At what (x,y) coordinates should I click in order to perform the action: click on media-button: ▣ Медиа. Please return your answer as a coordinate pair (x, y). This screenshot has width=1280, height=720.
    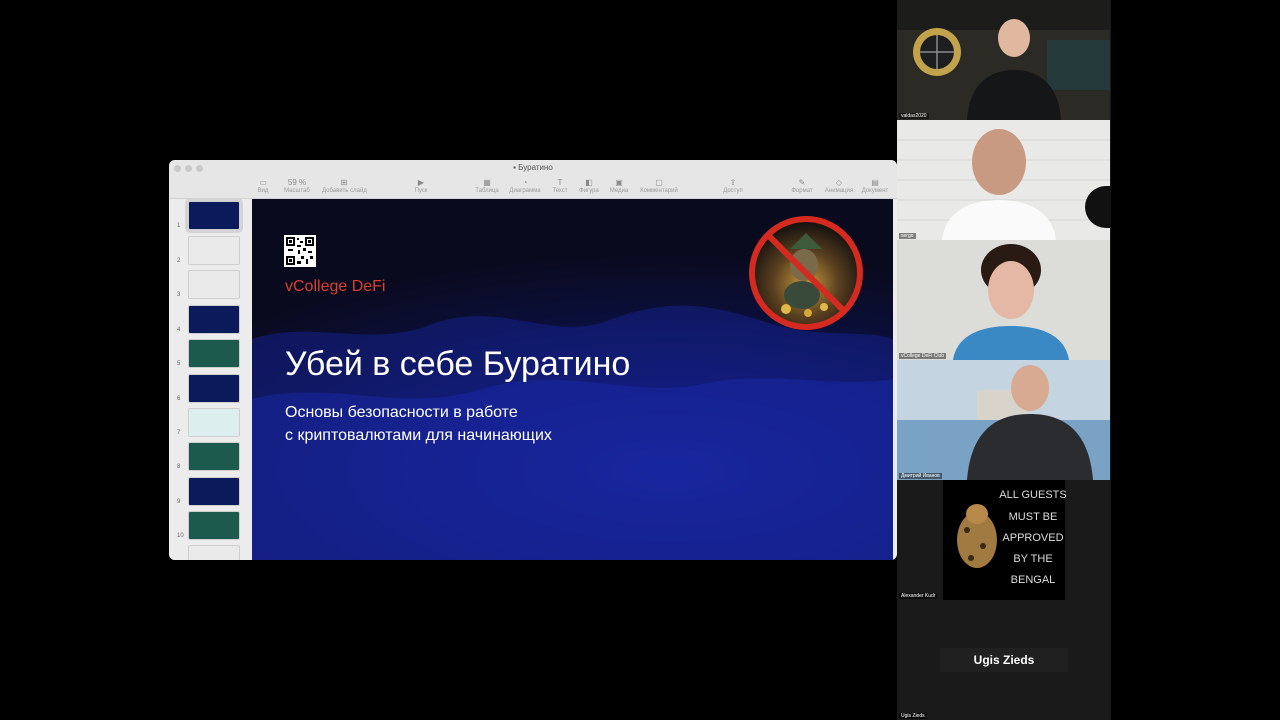
    Looking at the image, I should click on (619, 185).